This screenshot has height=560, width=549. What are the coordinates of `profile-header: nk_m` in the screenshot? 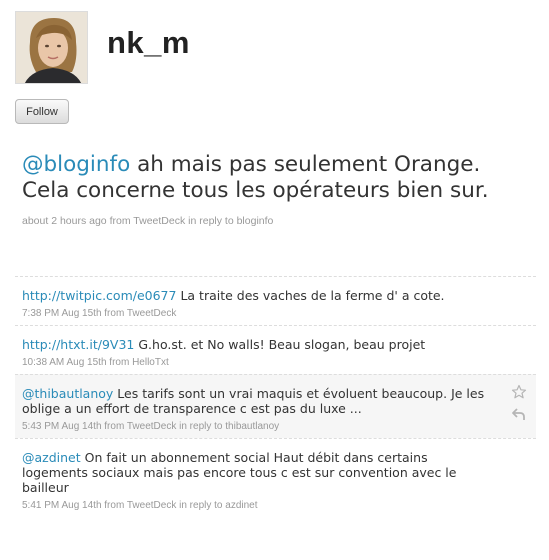 It's located at (275, 48).